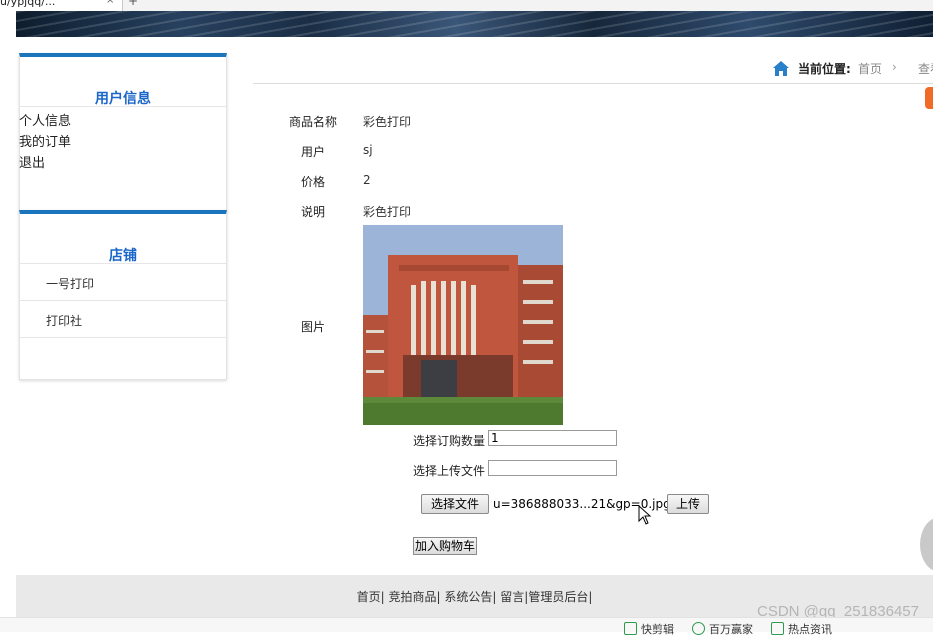 Image resolution: width=933 pixels, height=637 pixels. Describe the element at coordinates (777, 628) in the screenshot. I see `news-icon` at that location.